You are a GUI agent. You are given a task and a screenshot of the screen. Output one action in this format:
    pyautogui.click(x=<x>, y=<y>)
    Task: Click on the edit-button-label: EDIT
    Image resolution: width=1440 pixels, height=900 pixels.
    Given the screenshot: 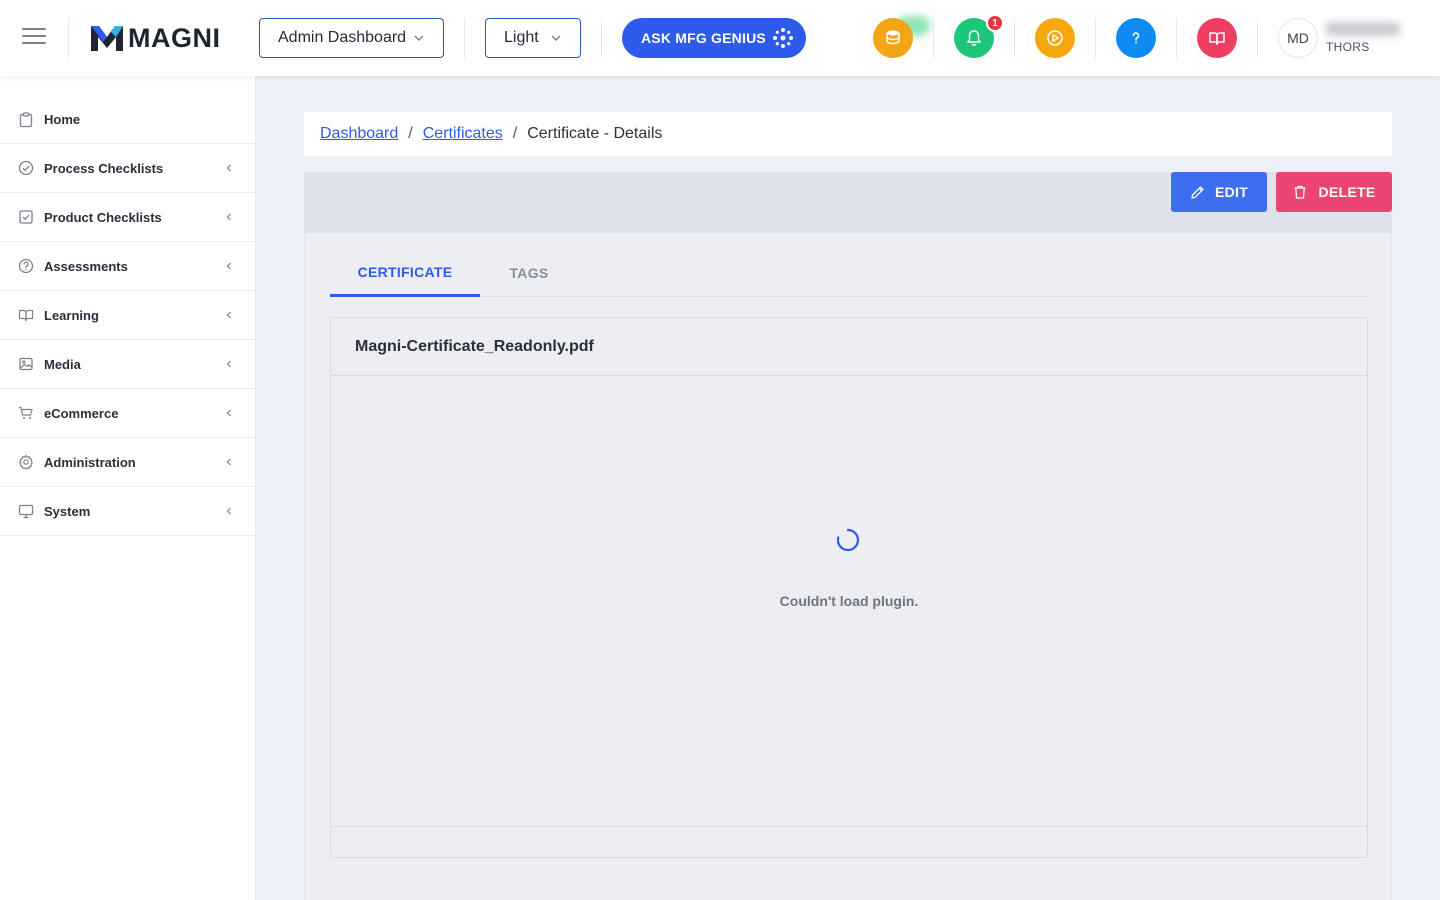 What is the action you would take?
    pyautogui.click(x=1231, y=192)
    